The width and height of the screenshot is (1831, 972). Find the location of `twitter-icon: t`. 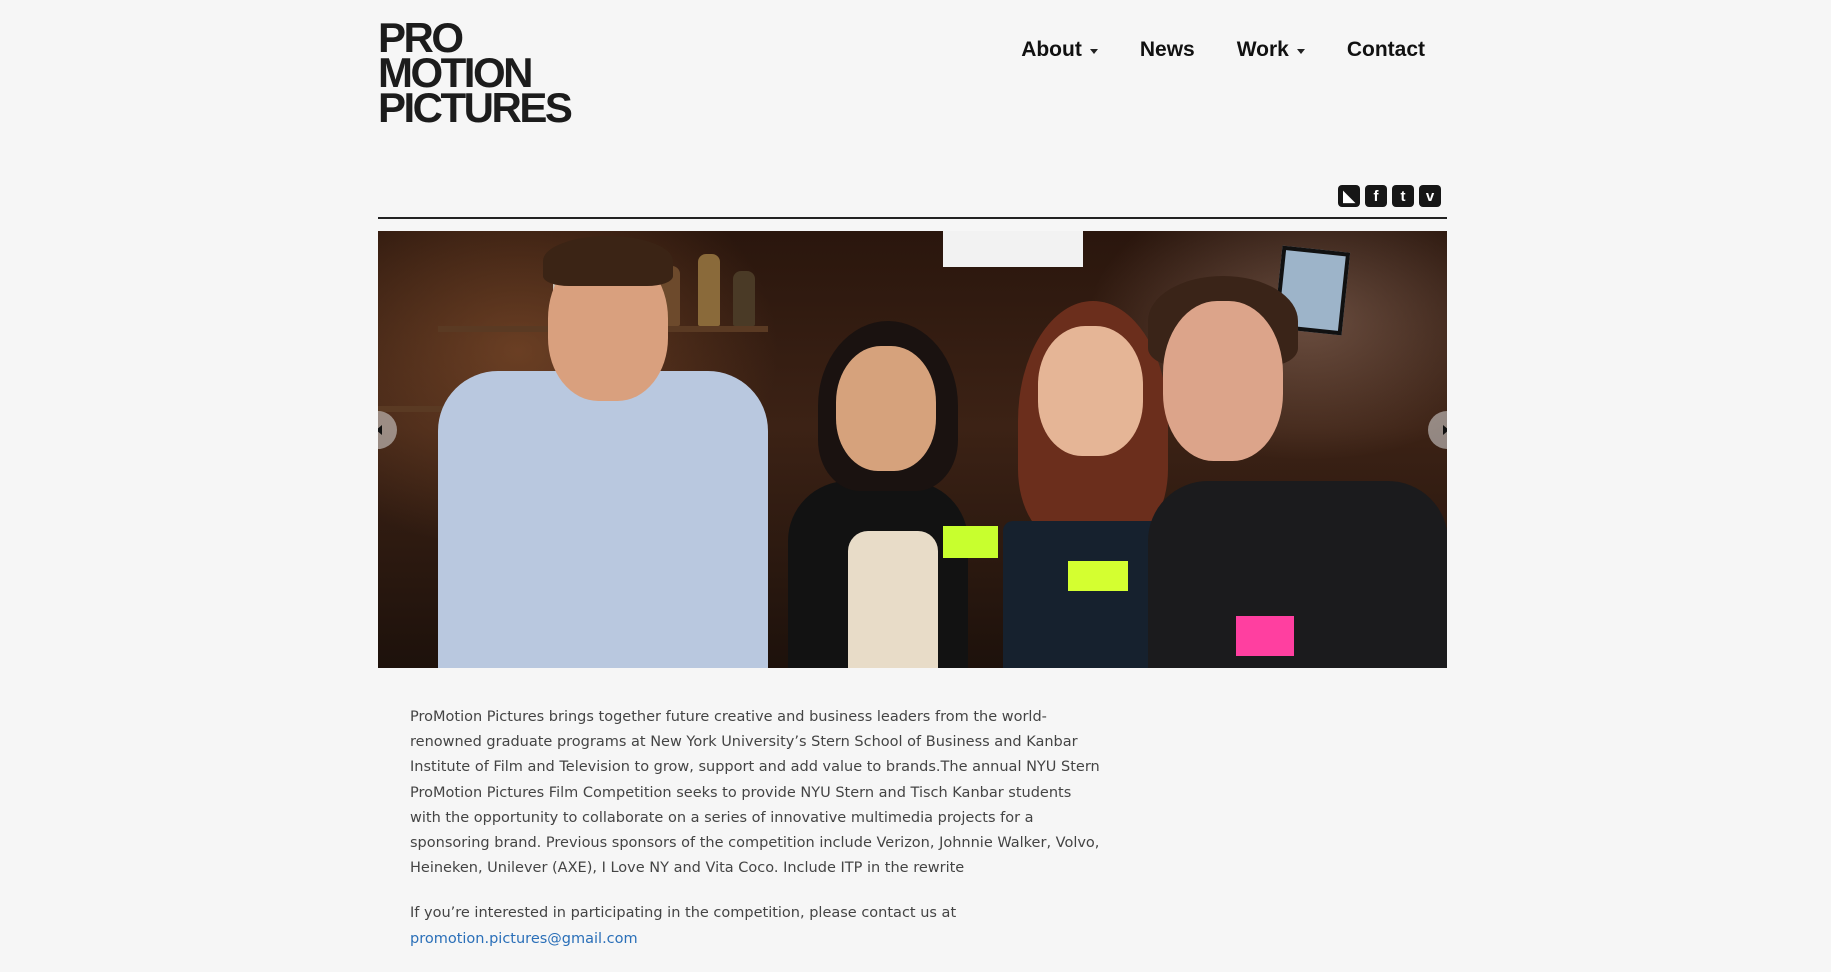

twitter-icon: t is located at coordinates (1403, 196).